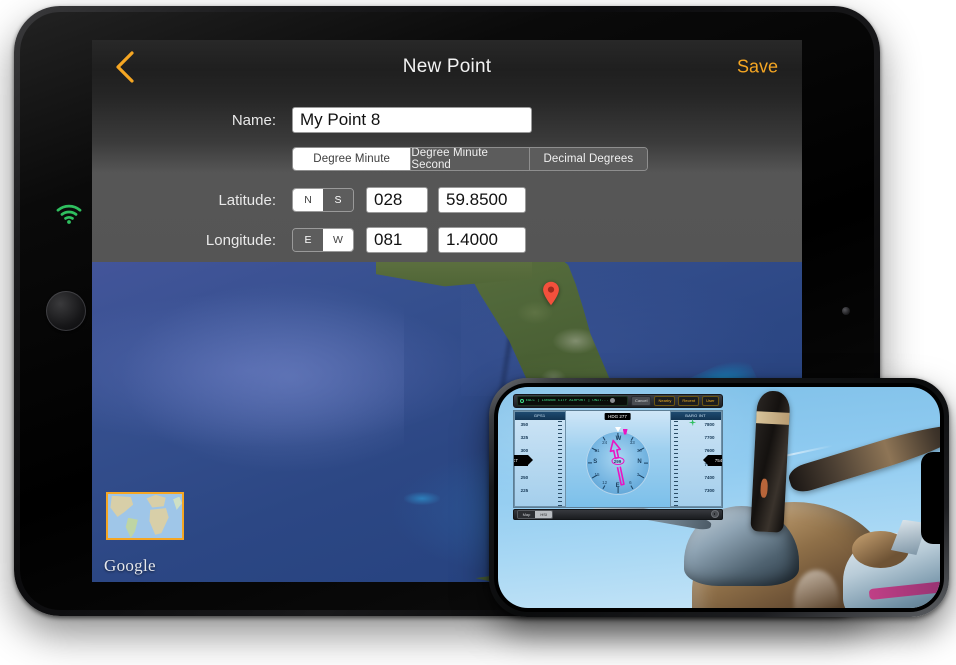  What do you see at coordinates (617, 514) in the screenshot?
I see `hsi-footer-bar: Map HSI` at bounding box center [617, 514].